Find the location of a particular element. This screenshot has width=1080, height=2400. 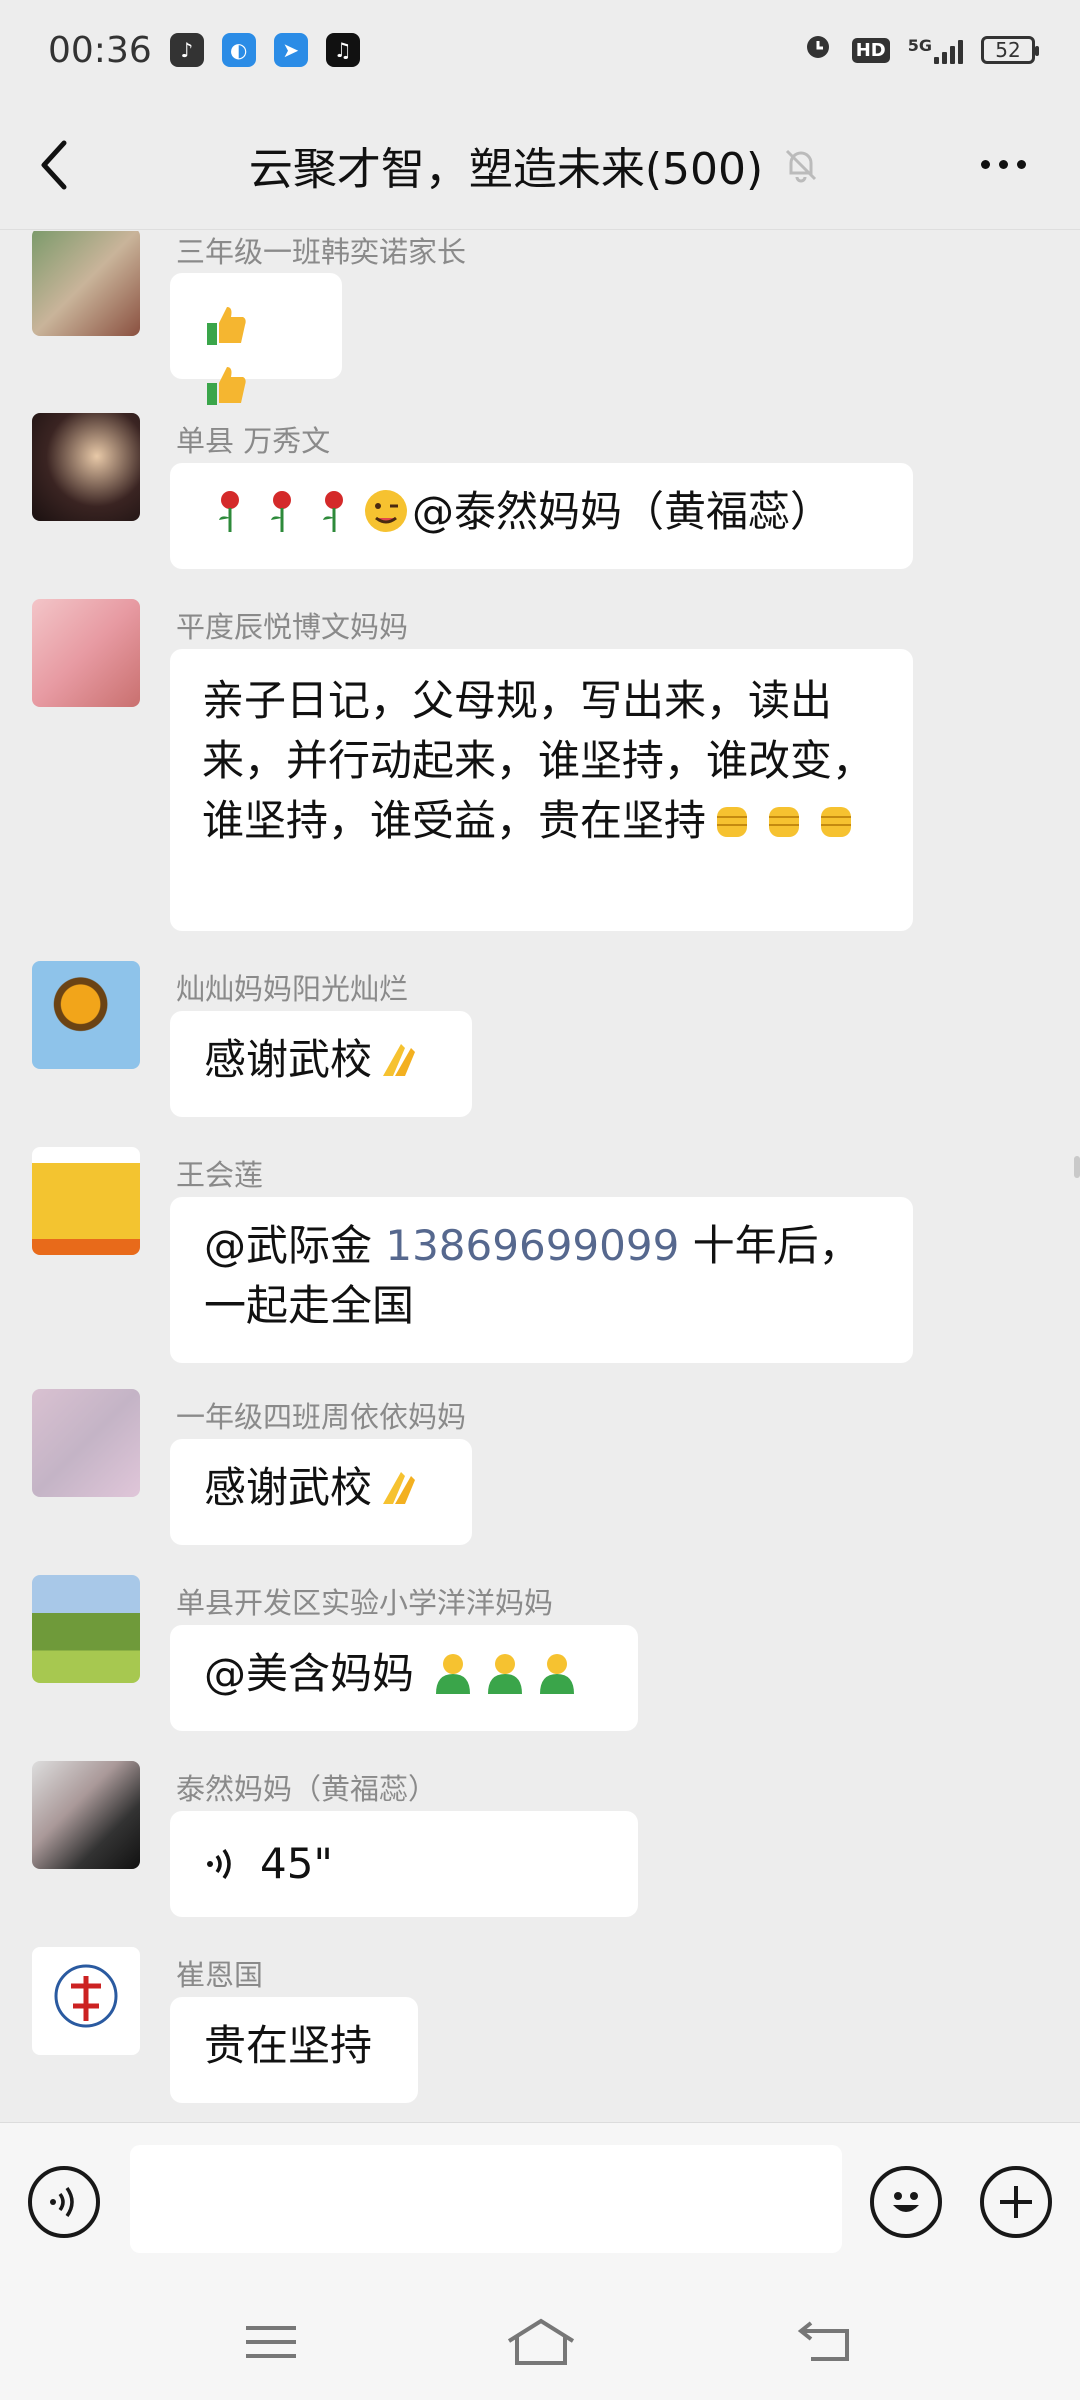

sender-name: 王会莲 is located at coordinates (220, 1175).